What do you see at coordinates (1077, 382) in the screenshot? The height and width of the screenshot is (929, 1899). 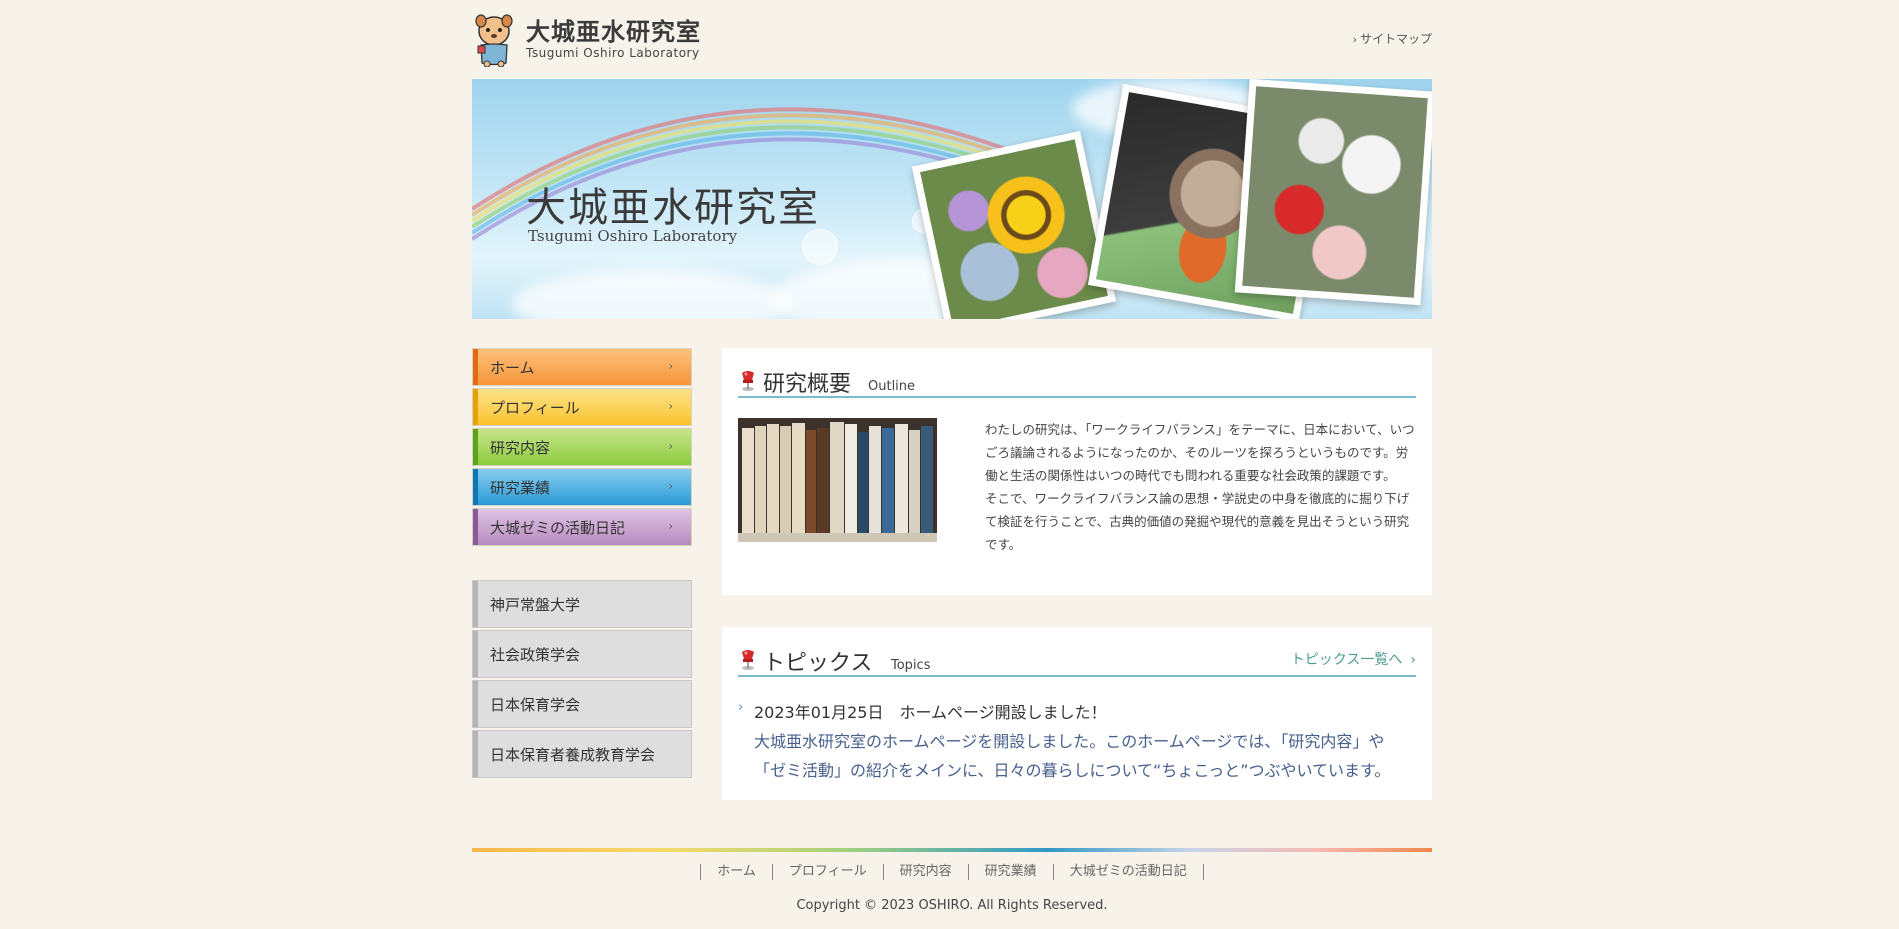 I see `section-header: 研究概要 Outline` at bounding box center [1077, 382].